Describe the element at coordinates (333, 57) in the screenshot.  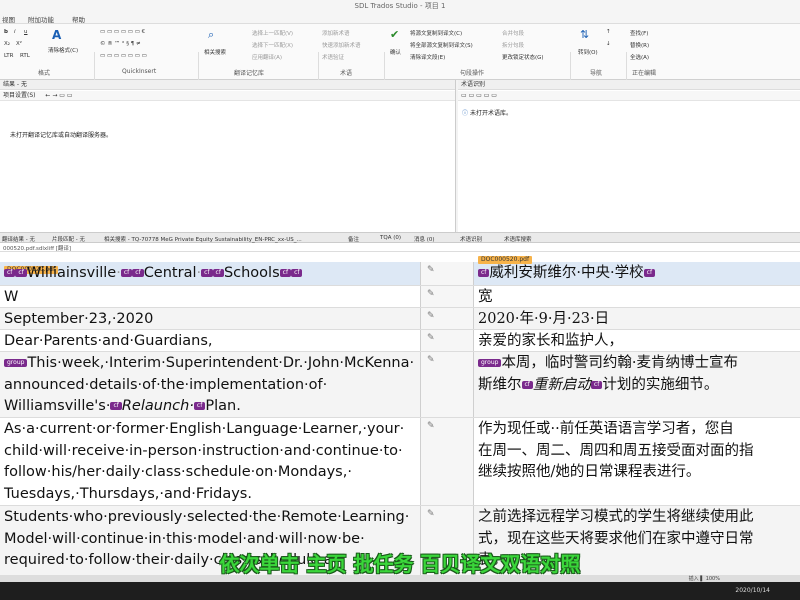
I see `term-verify-button: 术语验证` at that location.